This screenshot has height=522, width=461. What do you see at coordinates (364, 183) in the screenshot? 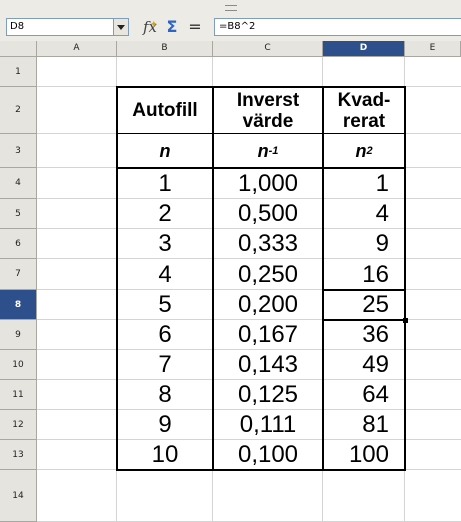
I see `data-cell-square: 1` at bounding box center [364, 183].